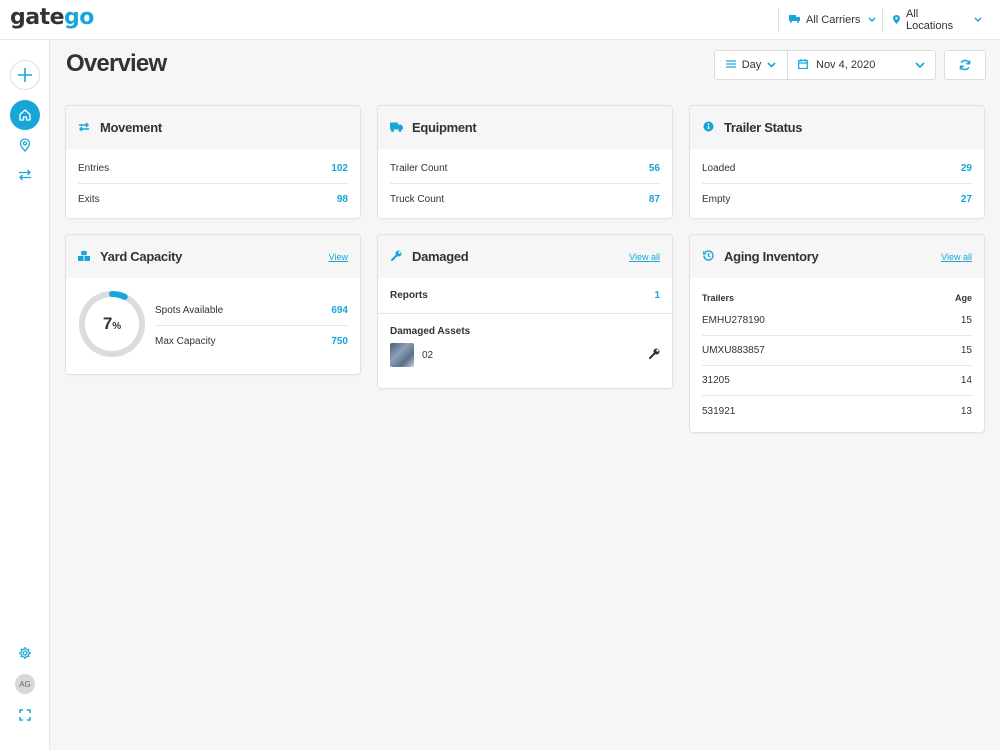  I want to click on gear-icon, so click(25, 653).